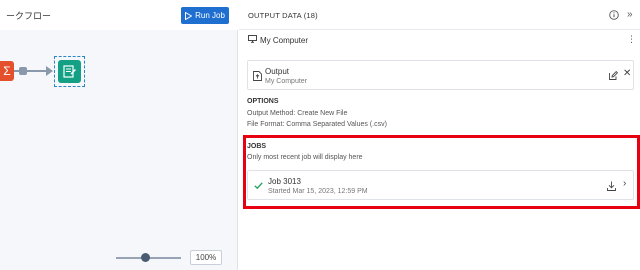 This screenshot has height=270, width=640. I want to click on run-job-button: Run Job, so click(205, 15).